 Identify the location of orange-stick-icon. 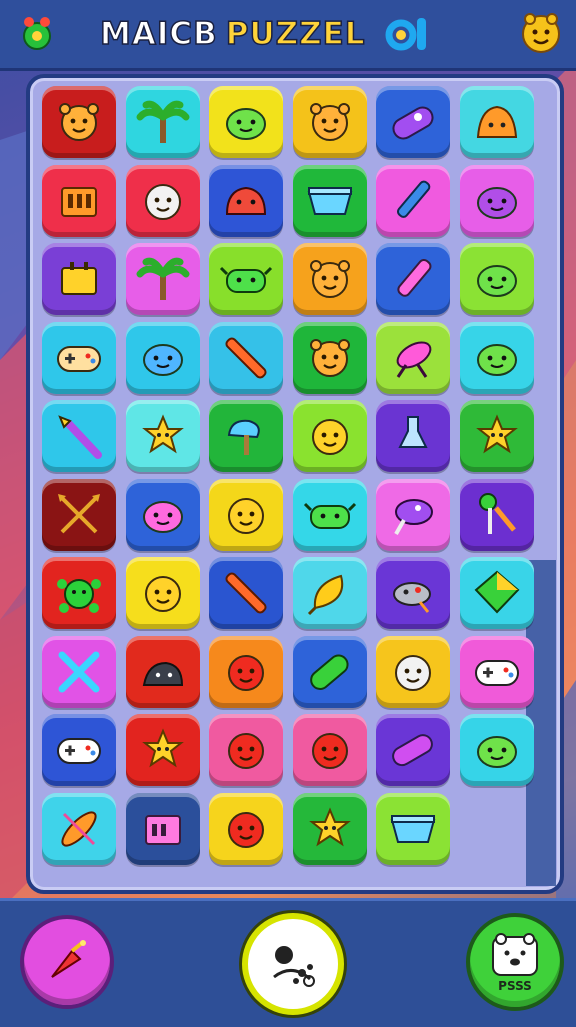
(246, 593).